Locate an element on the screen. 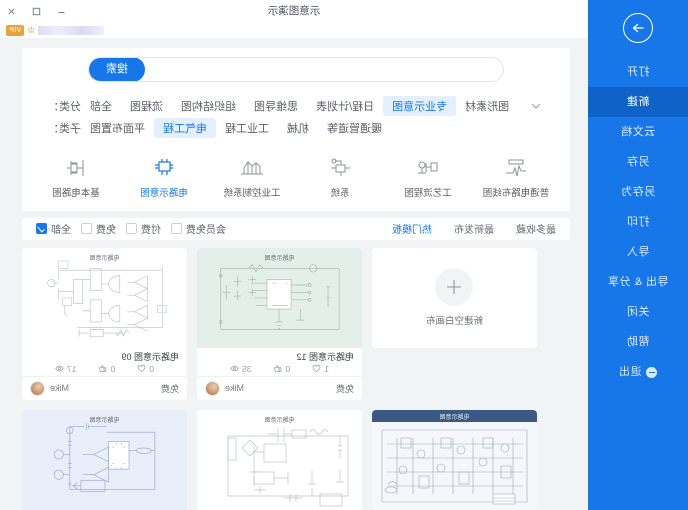 This screenshot has width=688, height=510. category-row: 分类： 全部 流程图 组织结构图 思维导图 日程/计划表 专业示意图 图形素材 is located at coordinates (296, 106).